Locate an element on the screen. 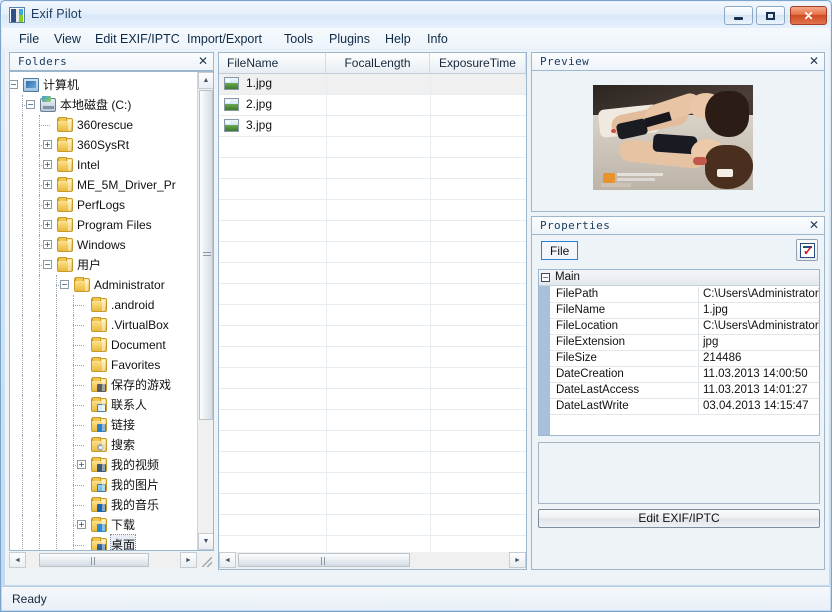 This screenshot has width=832, height=612. table-row: 1.jpg is located at coordinates (372, 84).